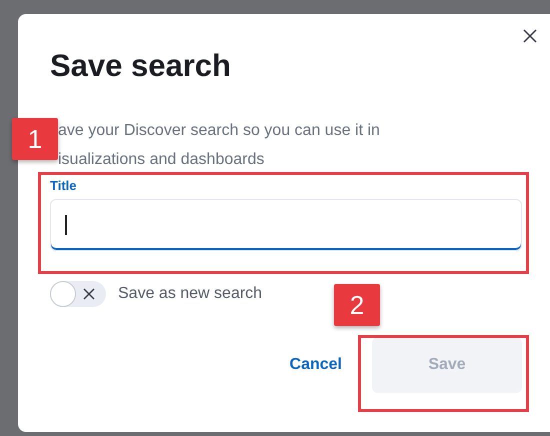  I want to click on cross-icon, so click(89, 294).